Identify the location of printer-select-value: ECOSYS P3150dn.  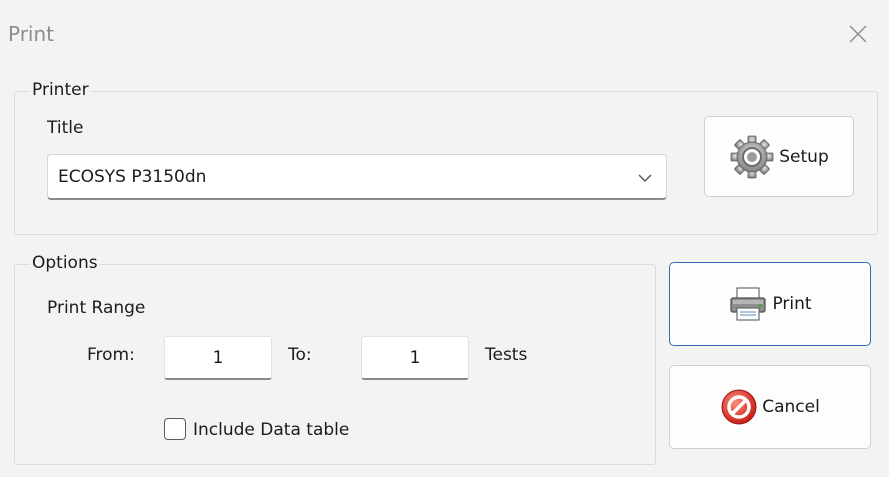
(132, 177).